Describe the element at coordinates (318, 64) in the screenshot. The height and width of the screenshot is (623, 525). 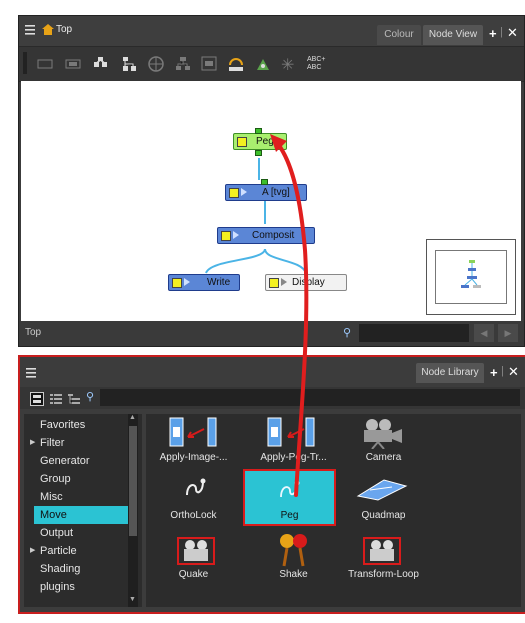
I see `abc-text-icon: ABC+ ABC` at that location.